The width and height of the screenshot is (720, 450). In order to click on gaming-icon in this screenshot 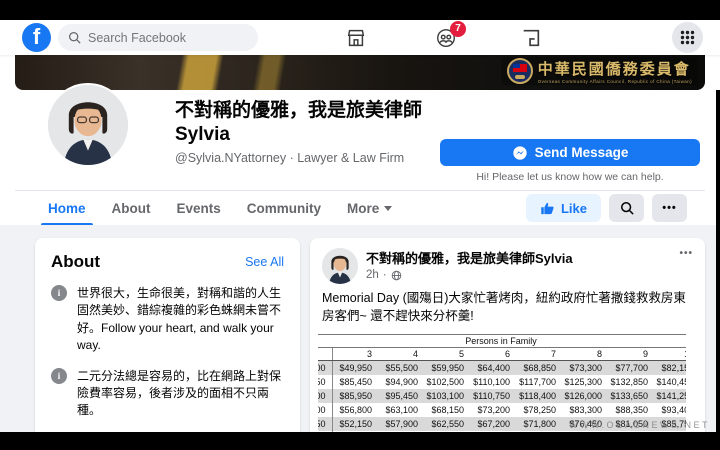, I will do `click(531, 38)`.